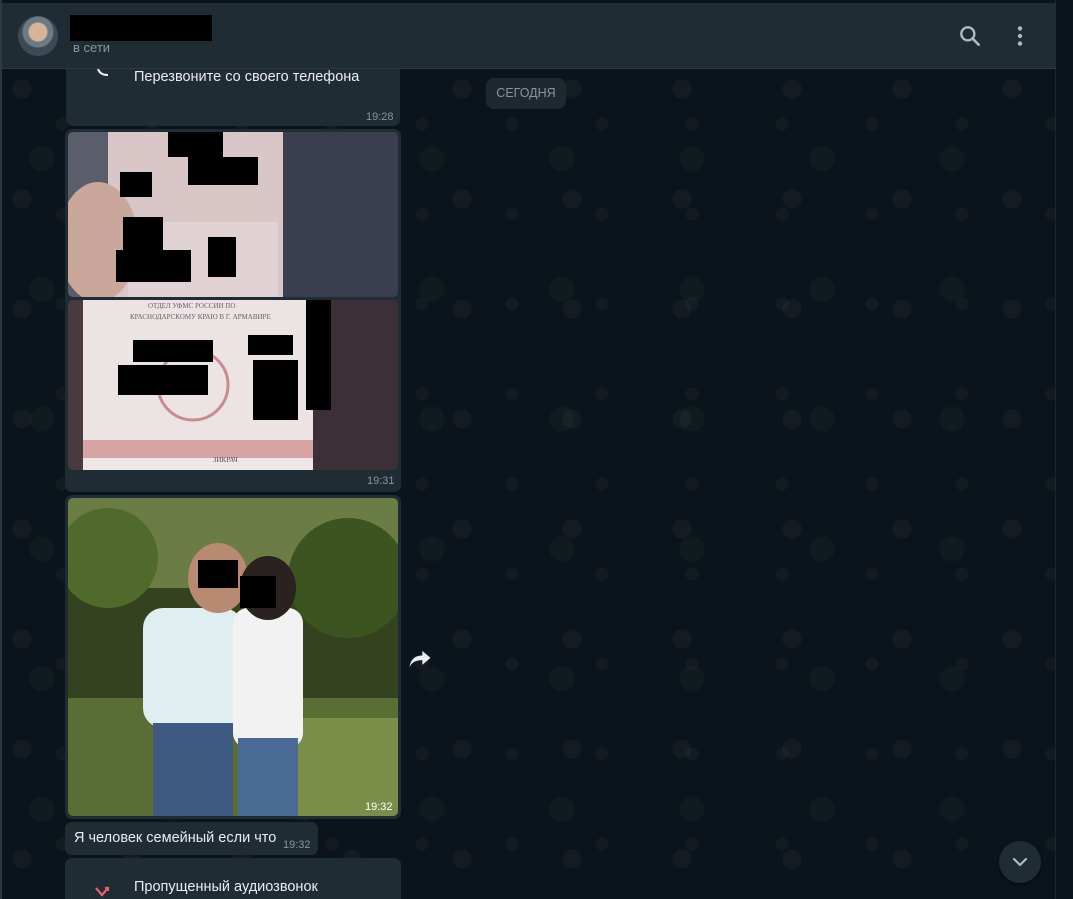 The height and width of the screenshot is (899, 1073). What do you see at coordinates (233, 97) in the screenshot?
I see `call-message-bubble: Перезвоните со своего телефона 19:28` at bounding box center [233, 97].